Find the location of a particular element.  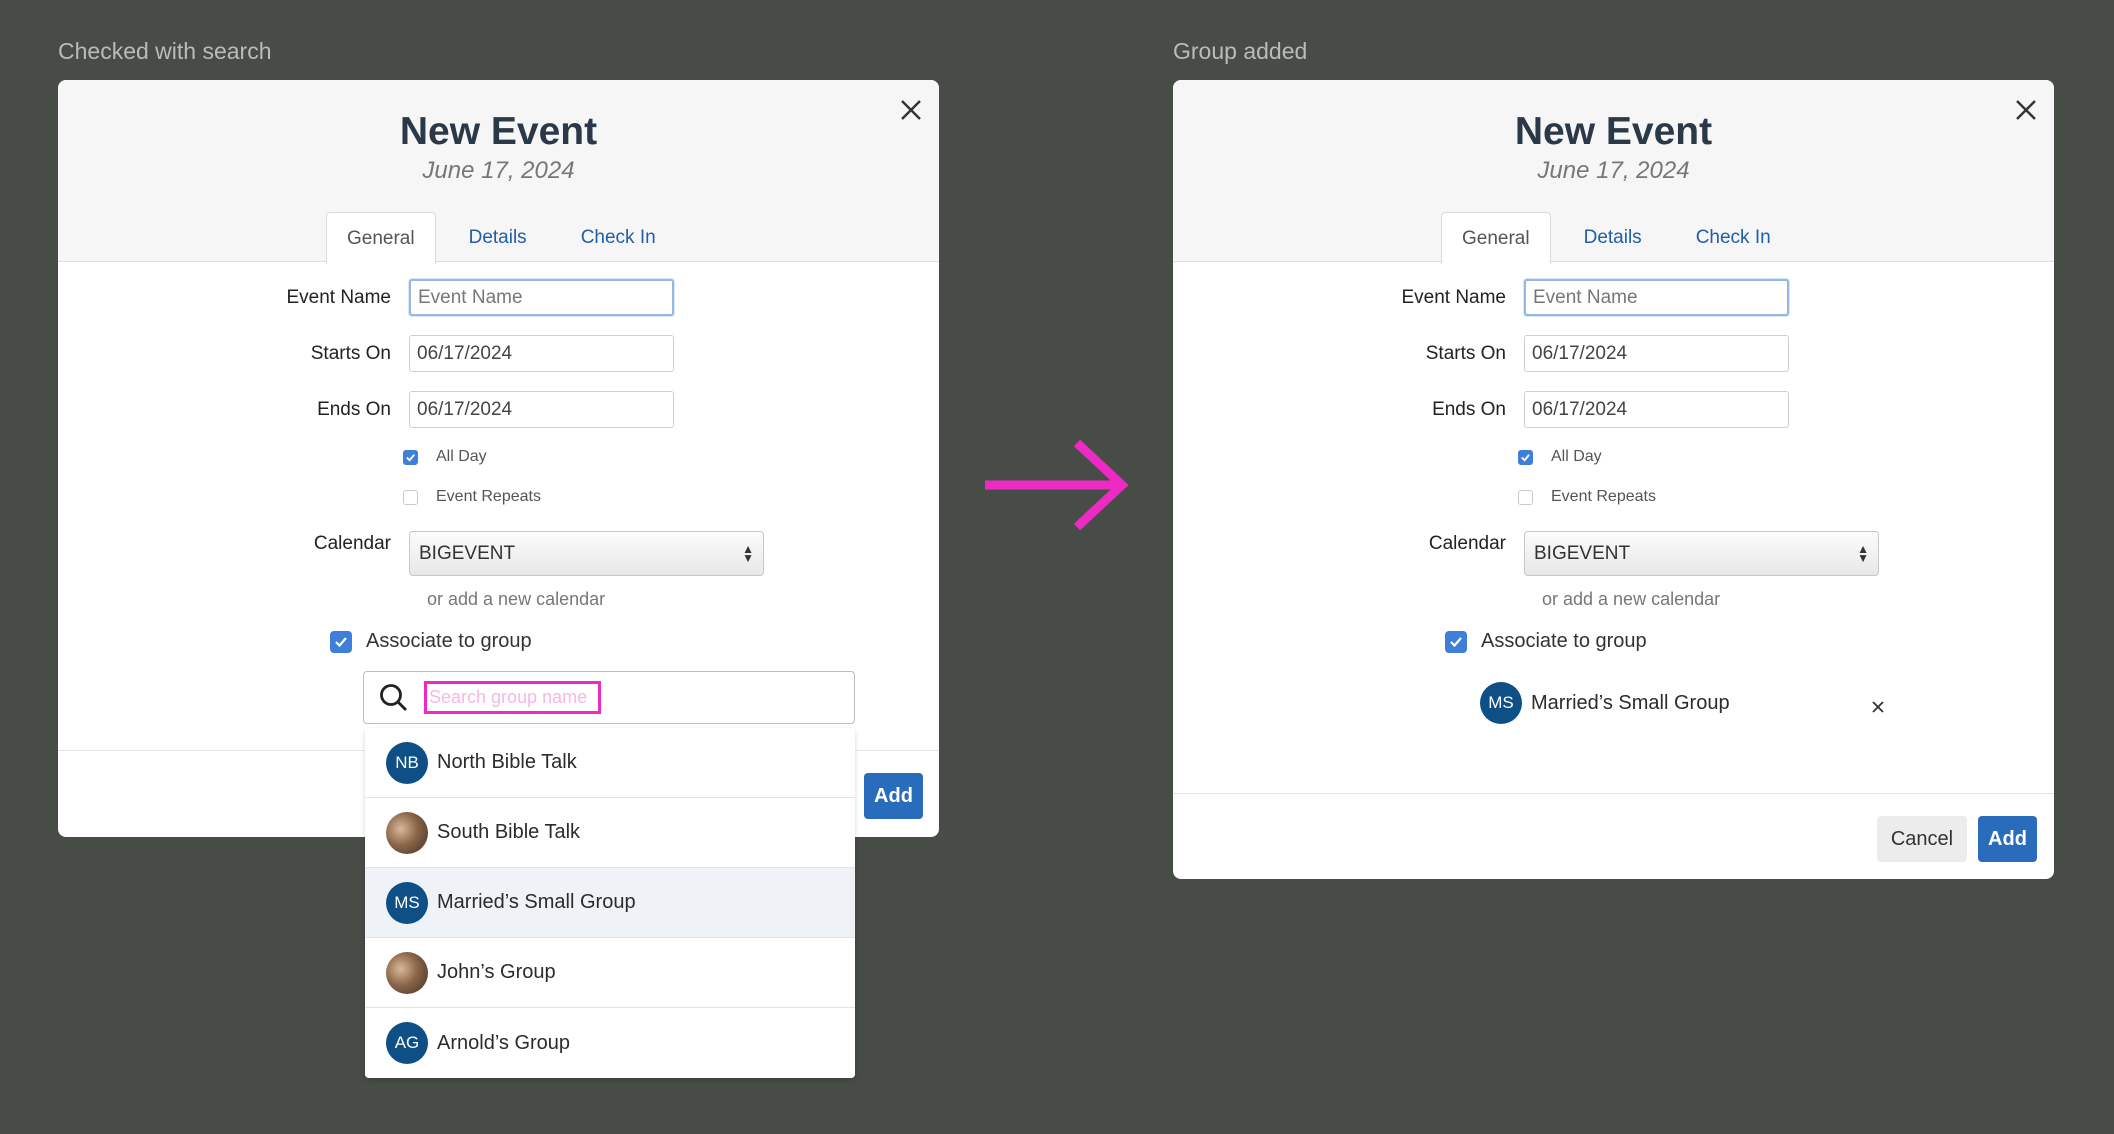

group-option-highlighted: MS Married’s Small Group is located at coordinates (610, 903).